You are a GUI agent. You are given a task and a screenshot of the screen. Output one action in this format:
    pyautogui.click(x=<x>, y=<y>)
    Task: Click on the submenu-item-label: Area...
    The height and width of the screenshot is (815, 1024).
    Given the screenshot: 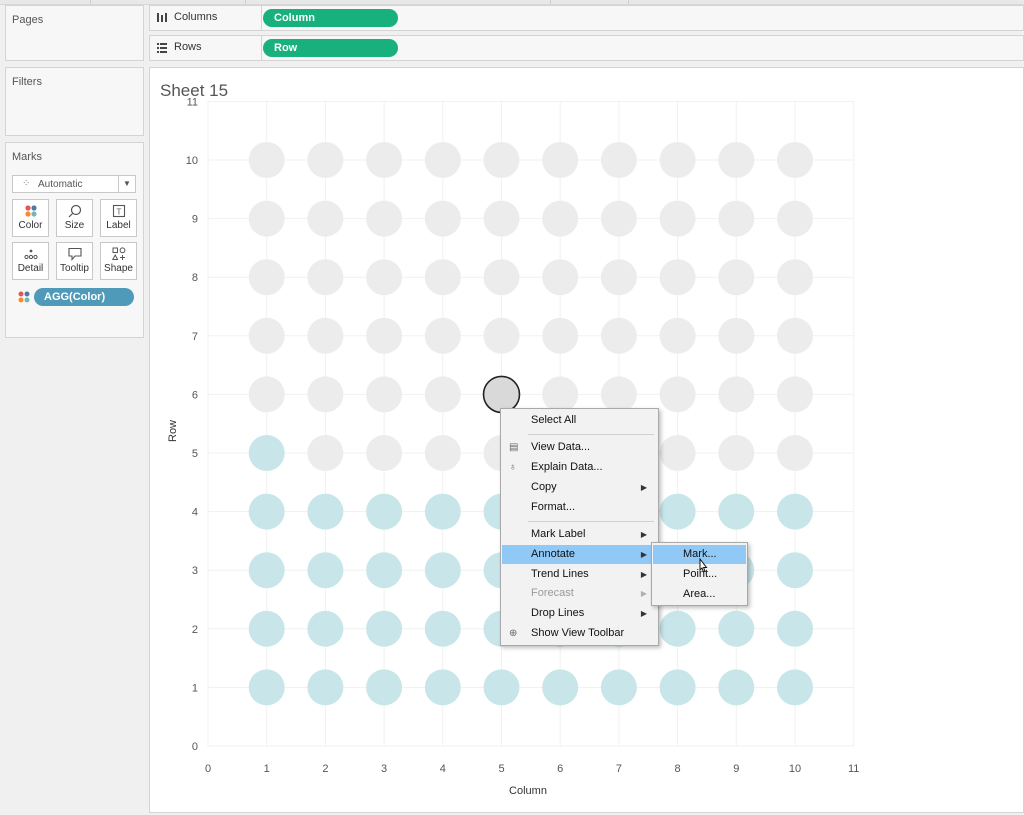 What is the action you would take?
    pyautogui.click(x=699, y=594)
    